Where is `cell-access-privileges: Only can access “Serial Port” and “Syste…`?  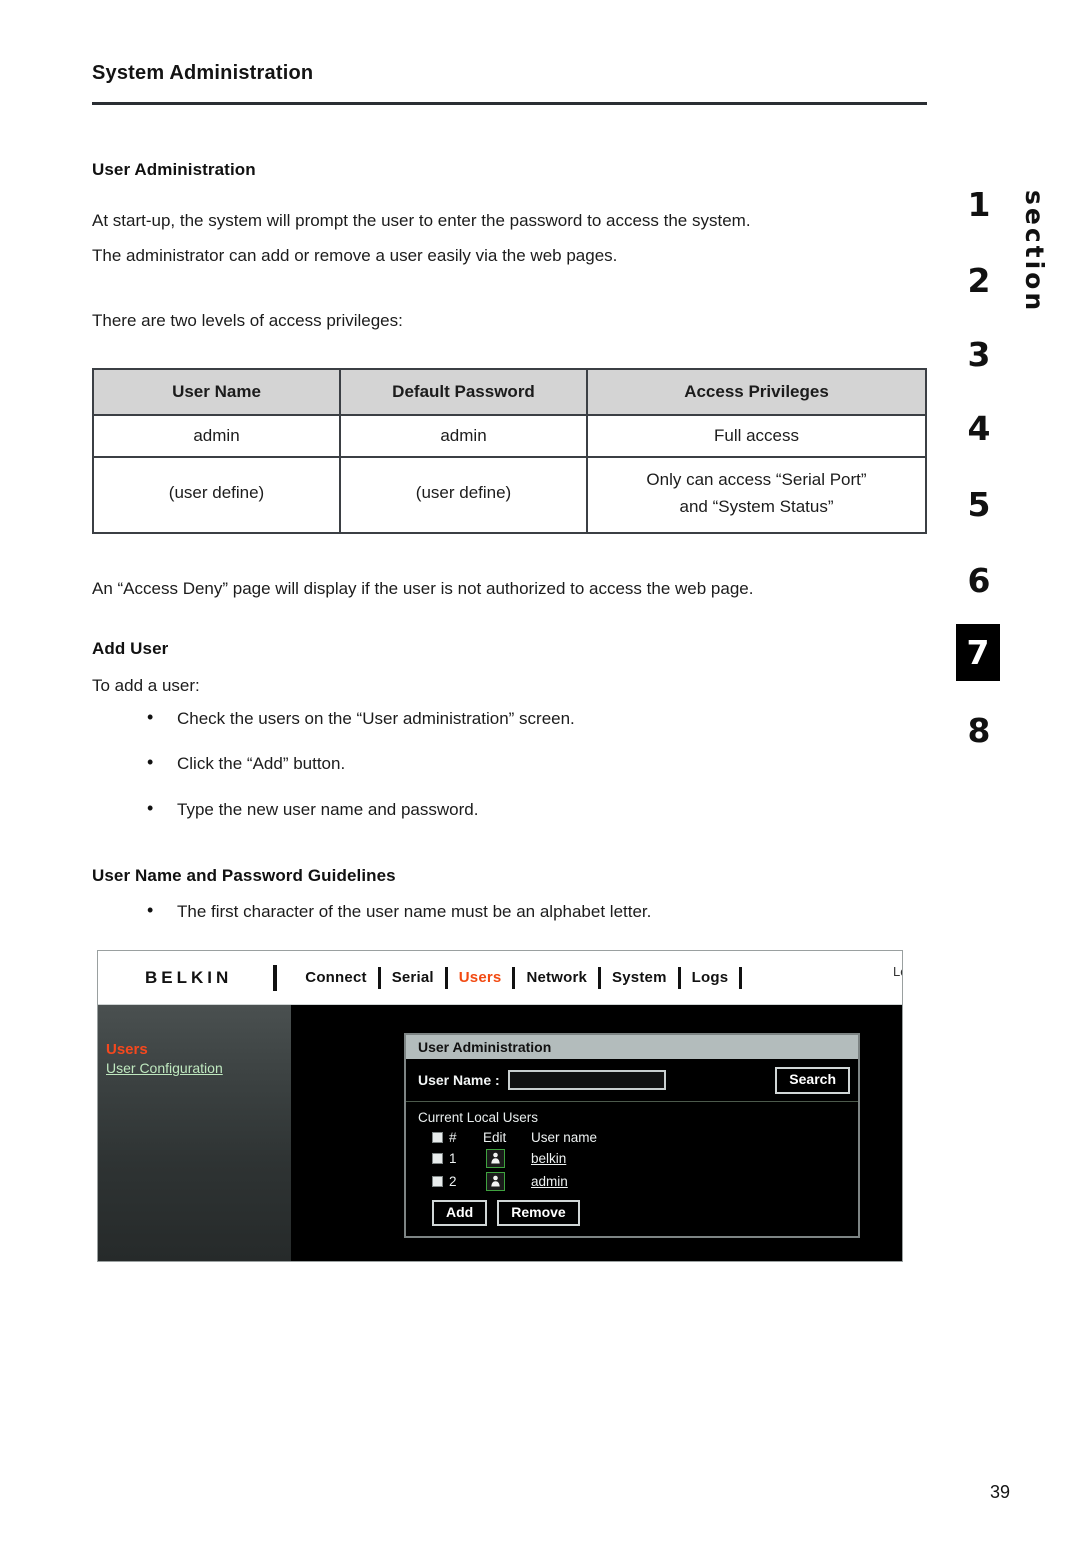 cell-access-privileges: Only can access “Serial Port” and “Syste… is located at coordinates (756, 495).